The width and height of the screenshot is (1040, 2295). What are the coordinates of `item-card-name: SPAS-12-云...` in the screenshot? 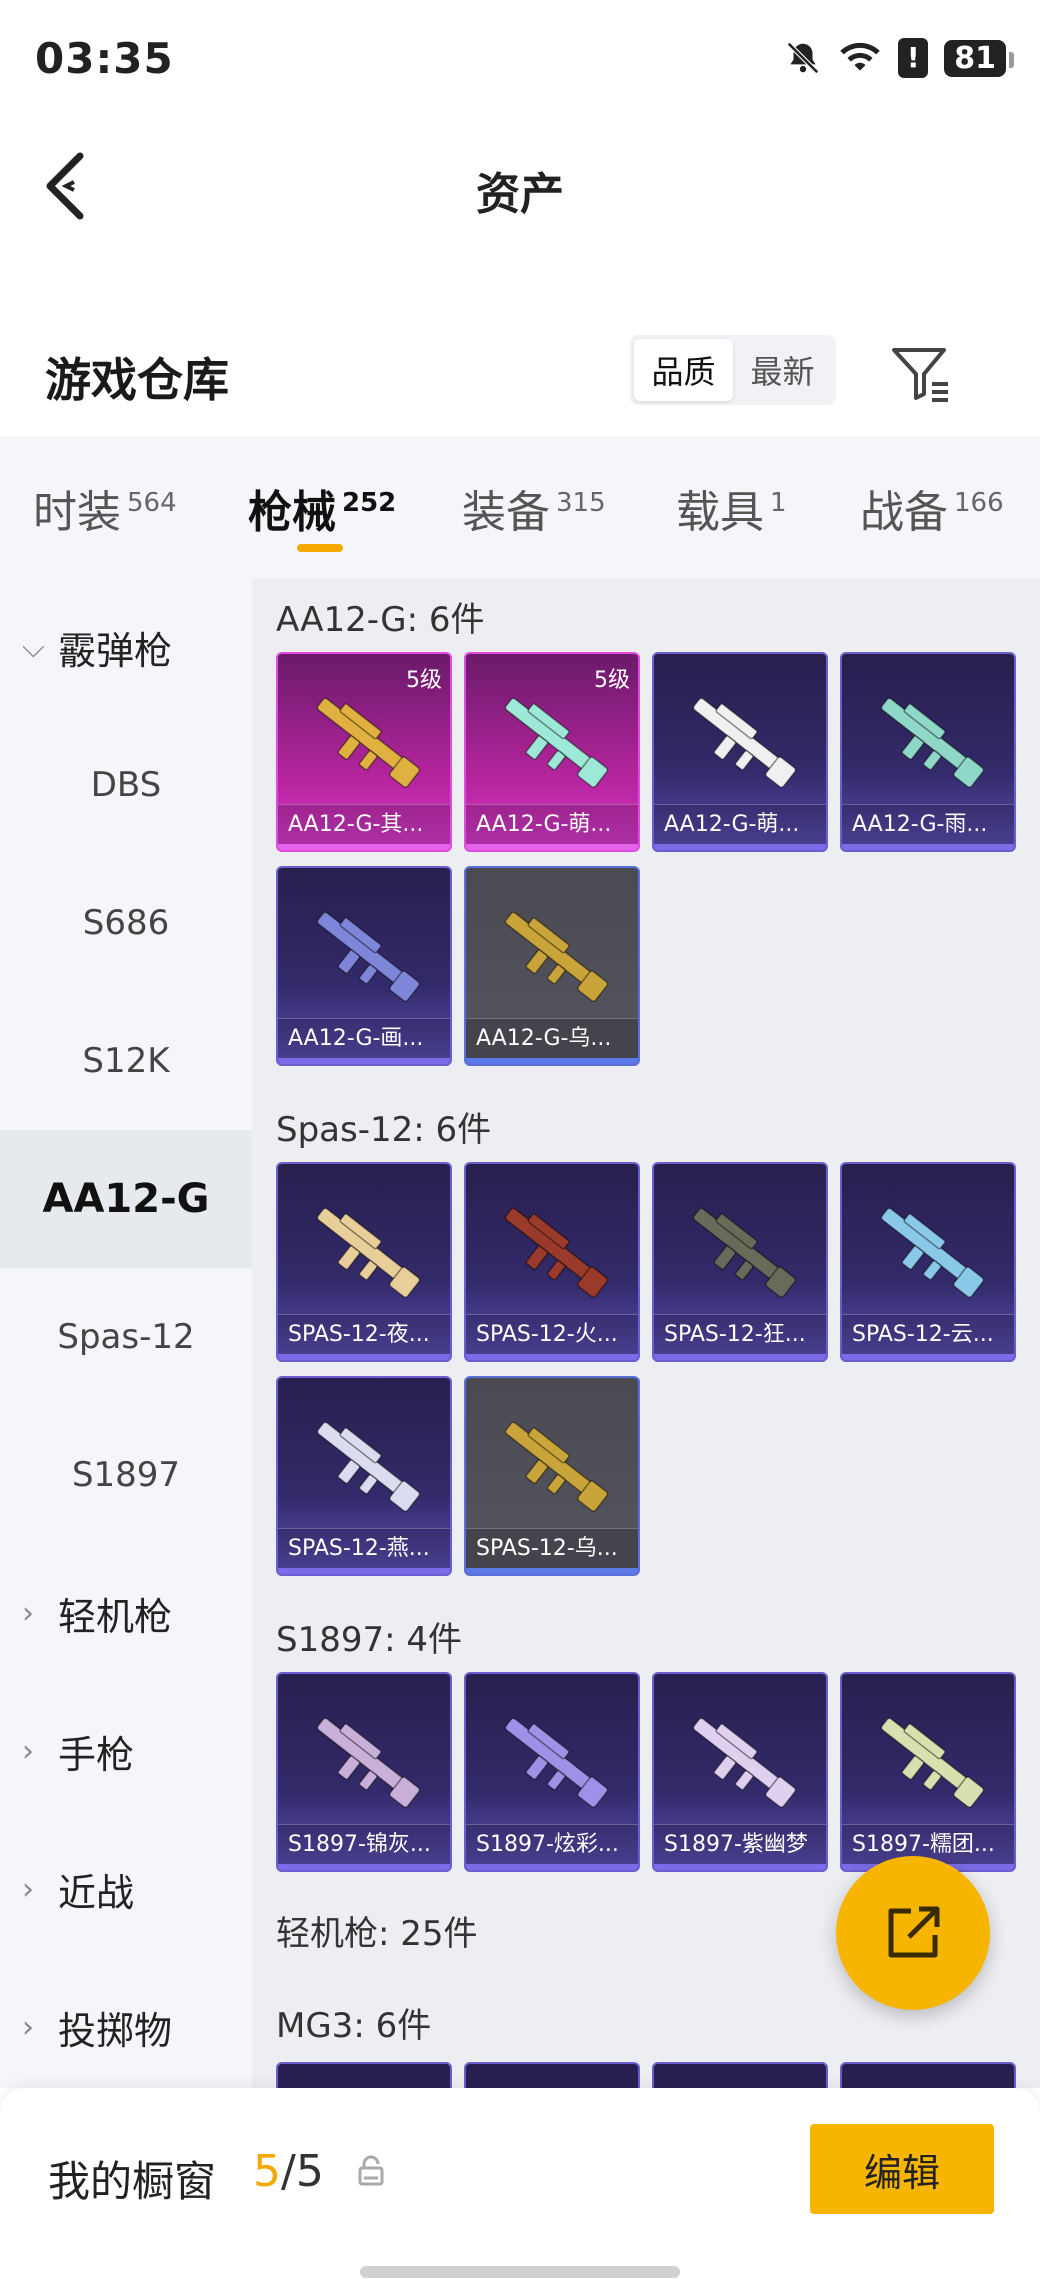 It's located at (928, 1334).